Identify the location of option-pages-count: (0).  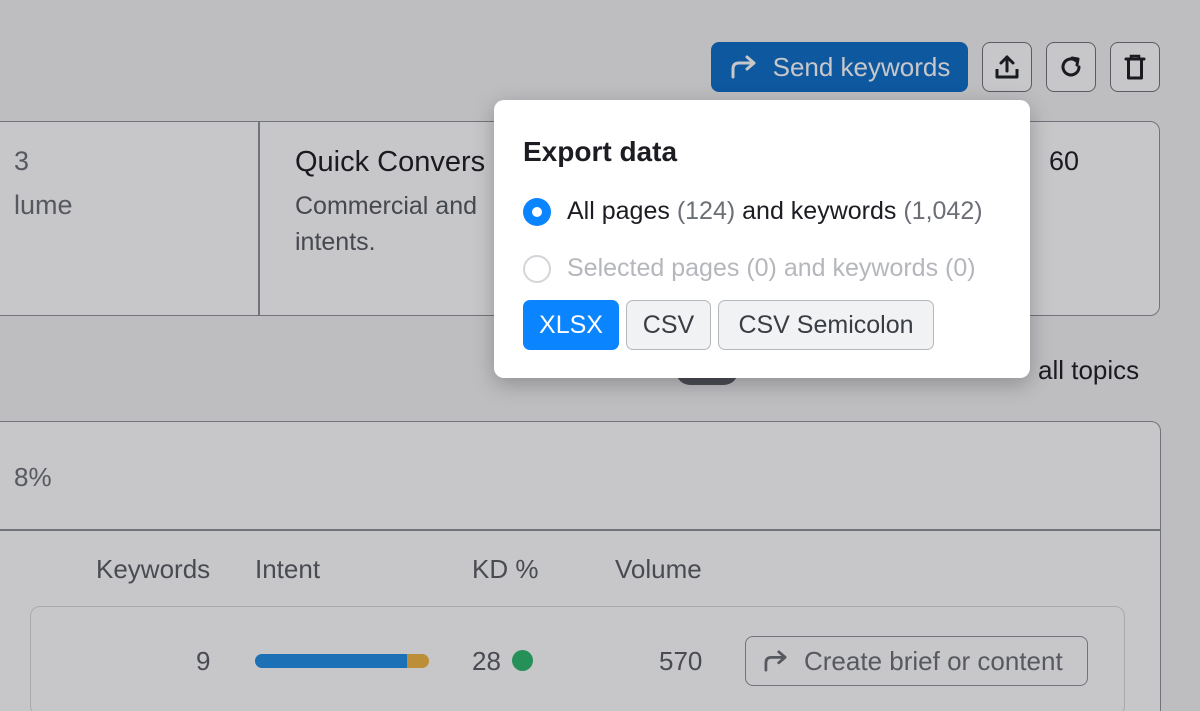
(761, 268).